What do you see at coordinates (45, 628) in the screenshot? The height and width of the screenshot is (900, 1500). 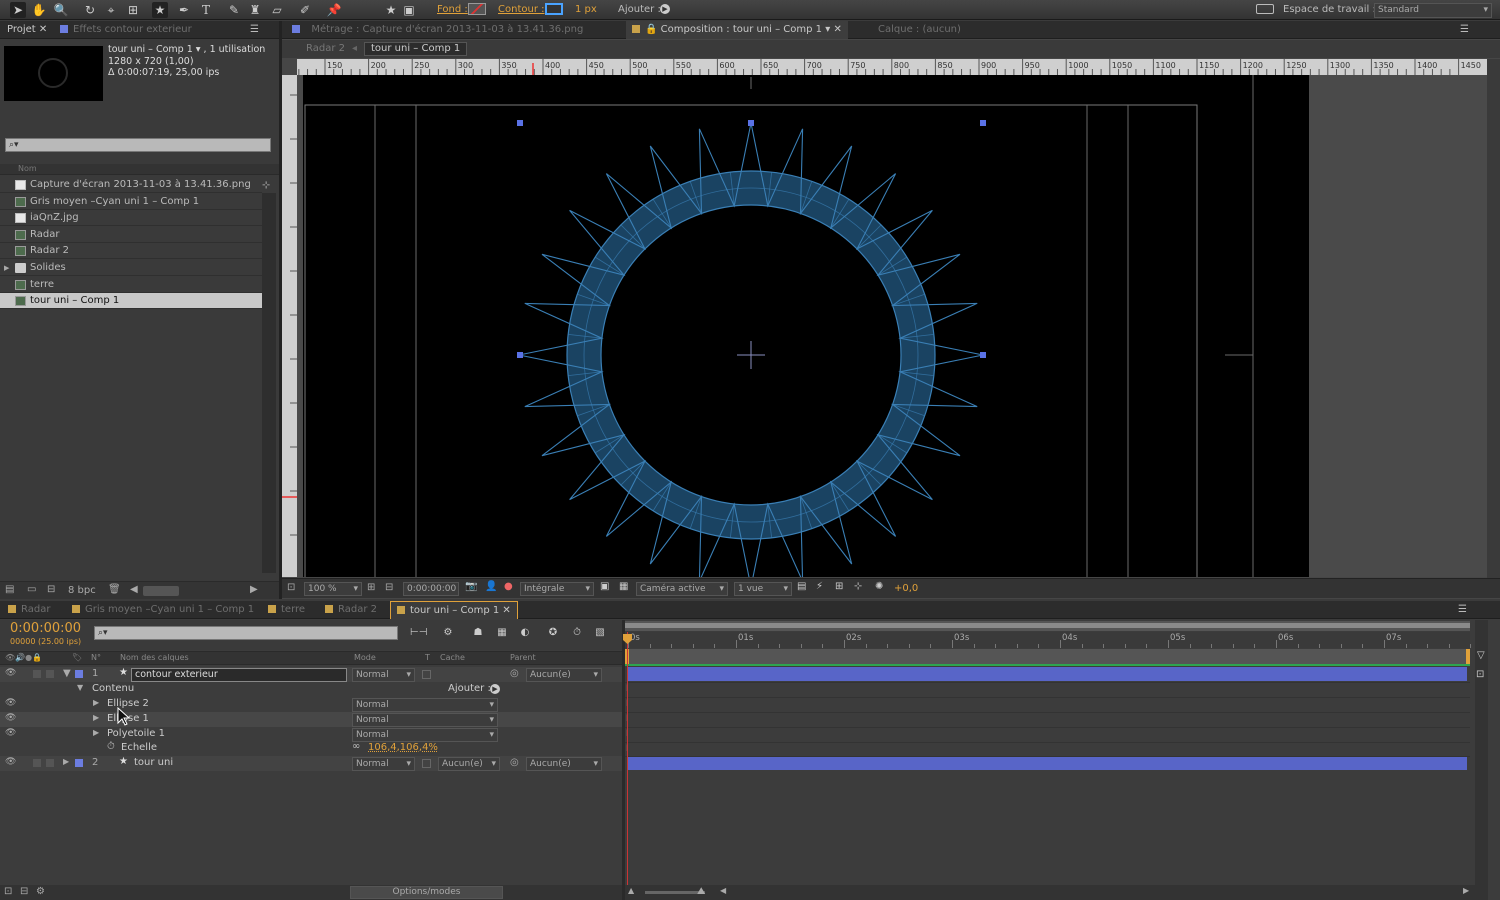 I see `current-time: 0:00:00:00` at bounding box center [45, 628].